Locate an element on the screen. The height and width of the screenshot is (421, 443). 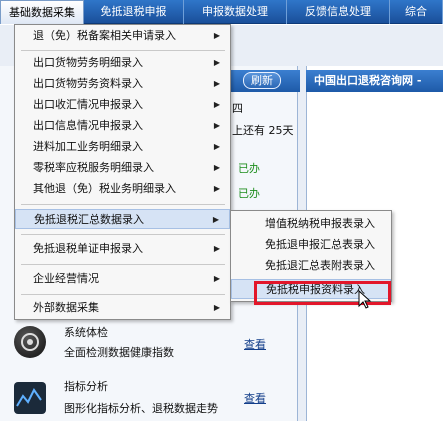
health-check-icon is located at coordinates (30, 342).